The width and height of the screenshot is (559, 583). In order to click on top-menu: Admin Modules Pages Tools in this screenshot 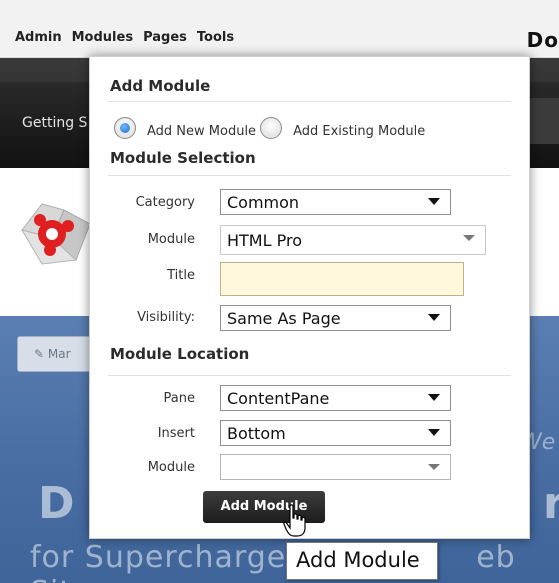, I will do `click(129, 37)`.